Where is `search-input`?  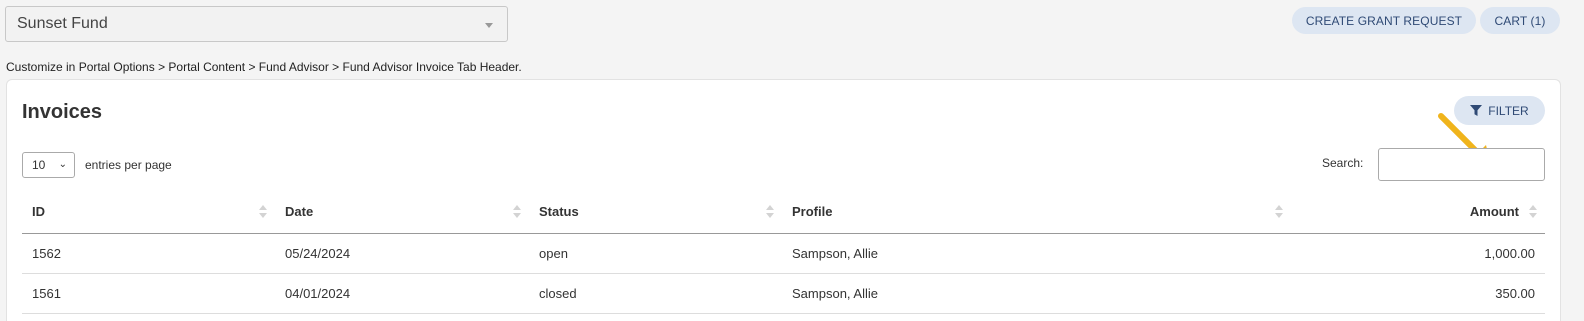 search-input is located at coordinates (1461, 164).